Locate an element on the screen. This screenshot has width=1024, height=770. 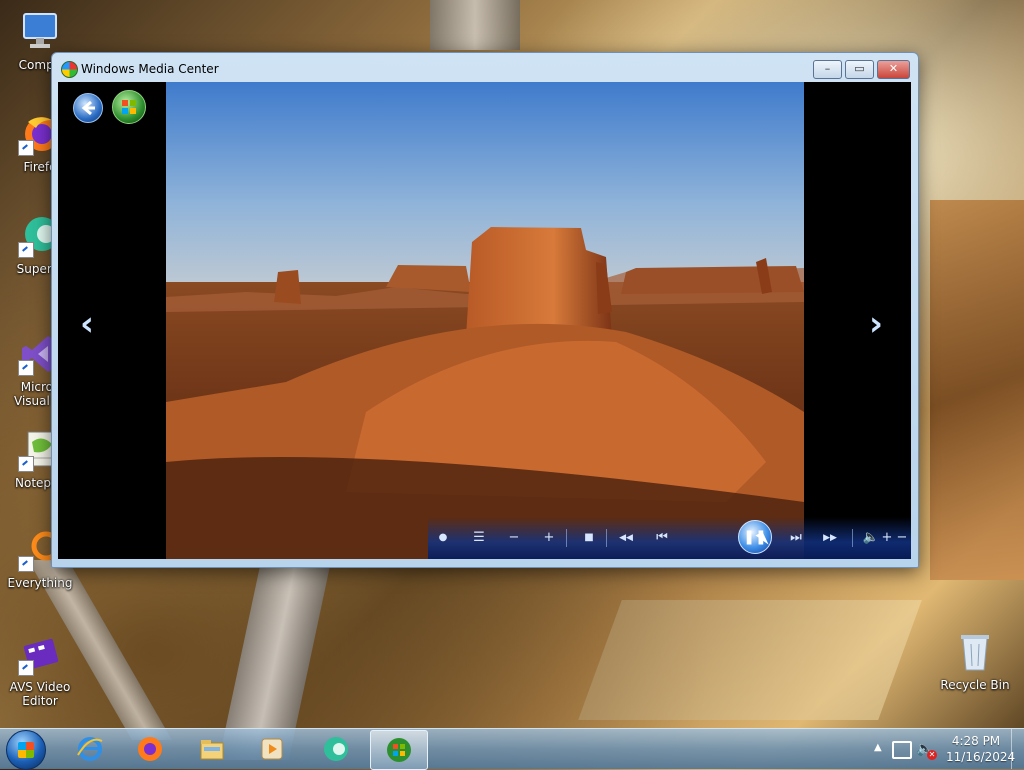
taskbar-windows-media-center is located at coordinates (399, 750).